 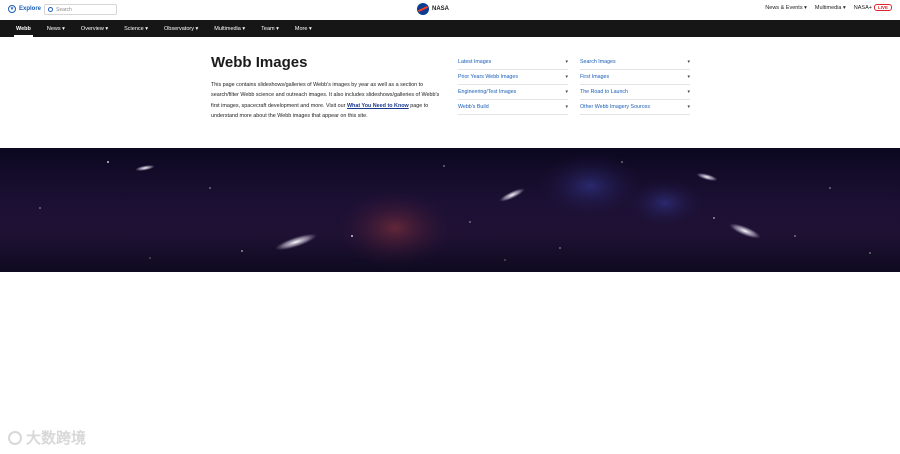 What do you see at coordinates (441, 9) in the screenshot?
I see `nasa-brand-text: NASA` at bounding box center [441, 9].